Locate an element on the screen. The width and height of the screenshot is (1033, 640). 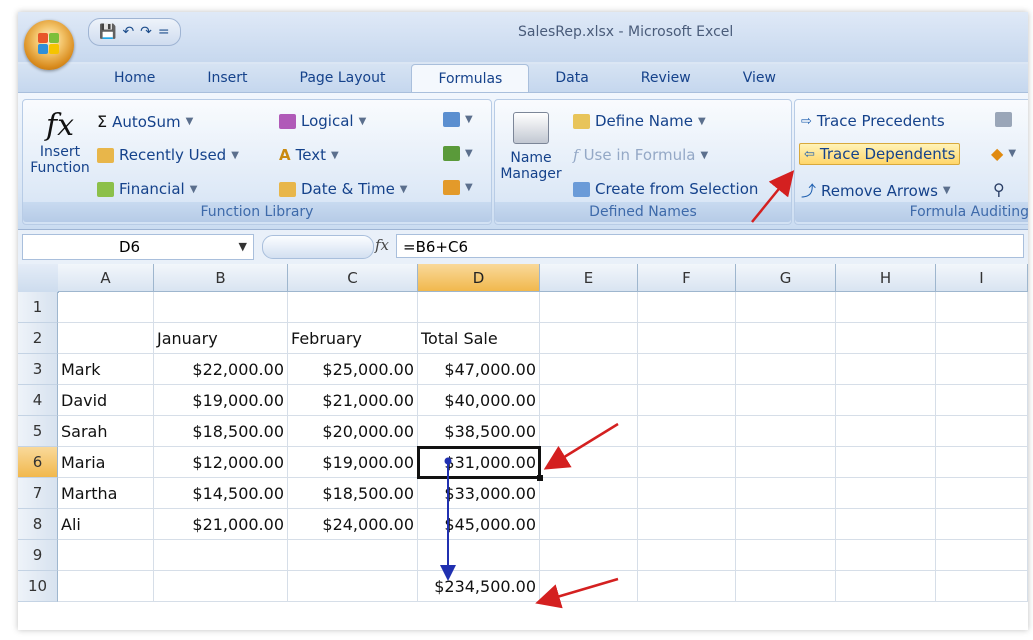
office-logo-icon is located at coordinates (49, 44).